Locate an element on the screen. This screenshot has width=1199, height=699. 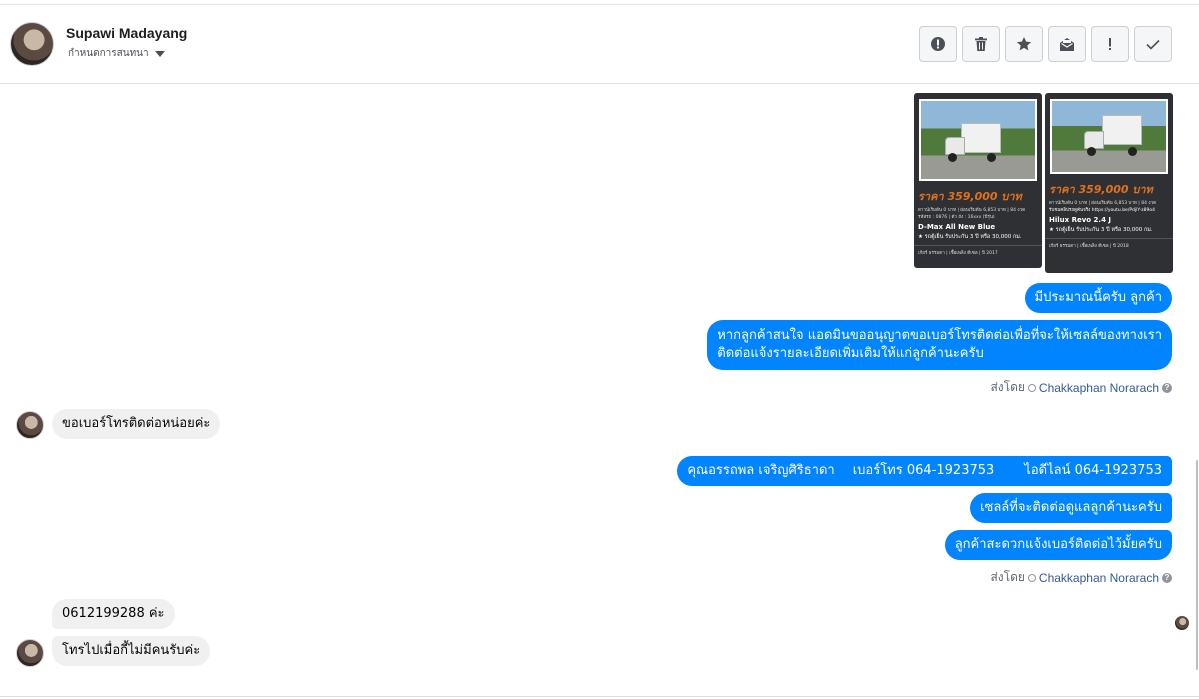
spam-button is located at coordinates (938, 44).